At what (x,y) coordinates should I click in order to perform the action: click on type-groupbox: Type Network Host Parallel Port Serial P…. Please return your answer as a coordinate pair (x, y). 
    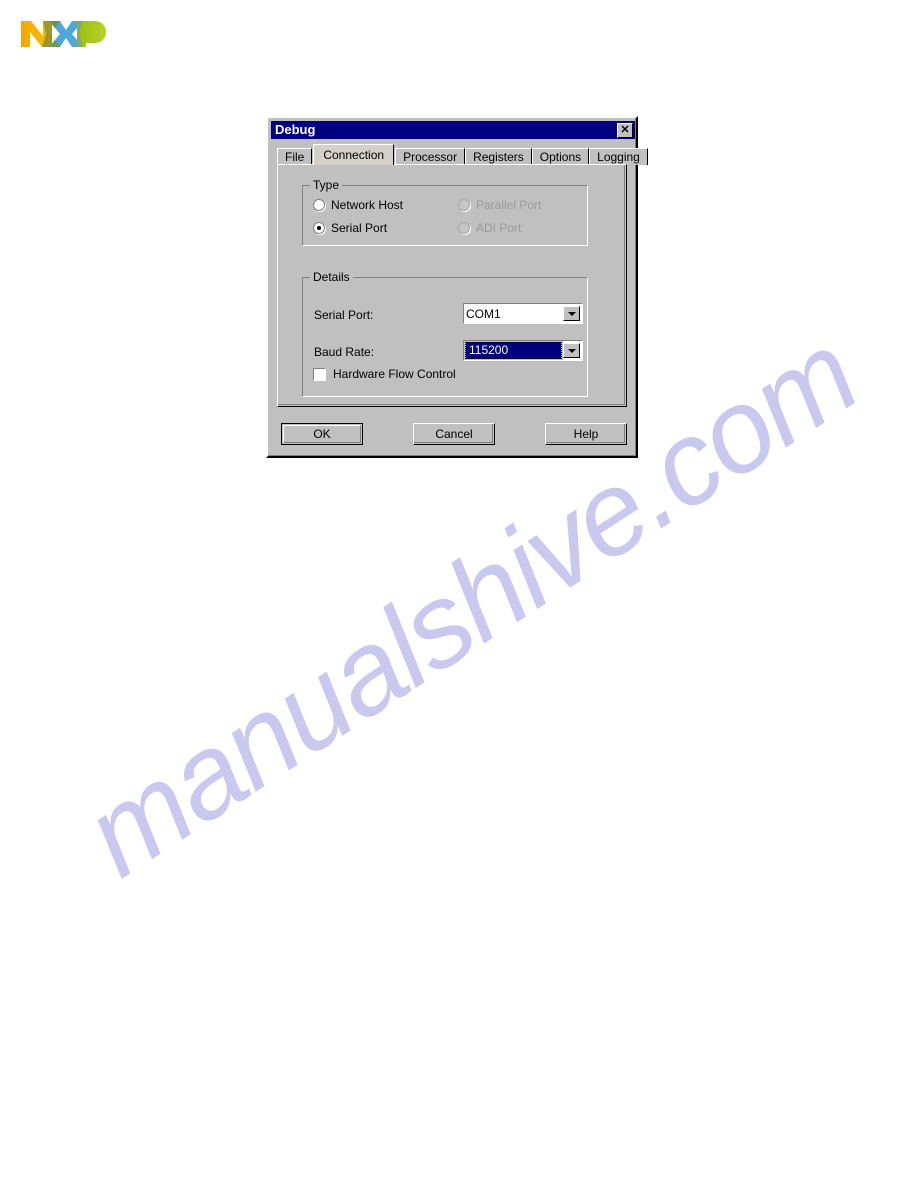
    Looking at the image, I should click on (445, 212).